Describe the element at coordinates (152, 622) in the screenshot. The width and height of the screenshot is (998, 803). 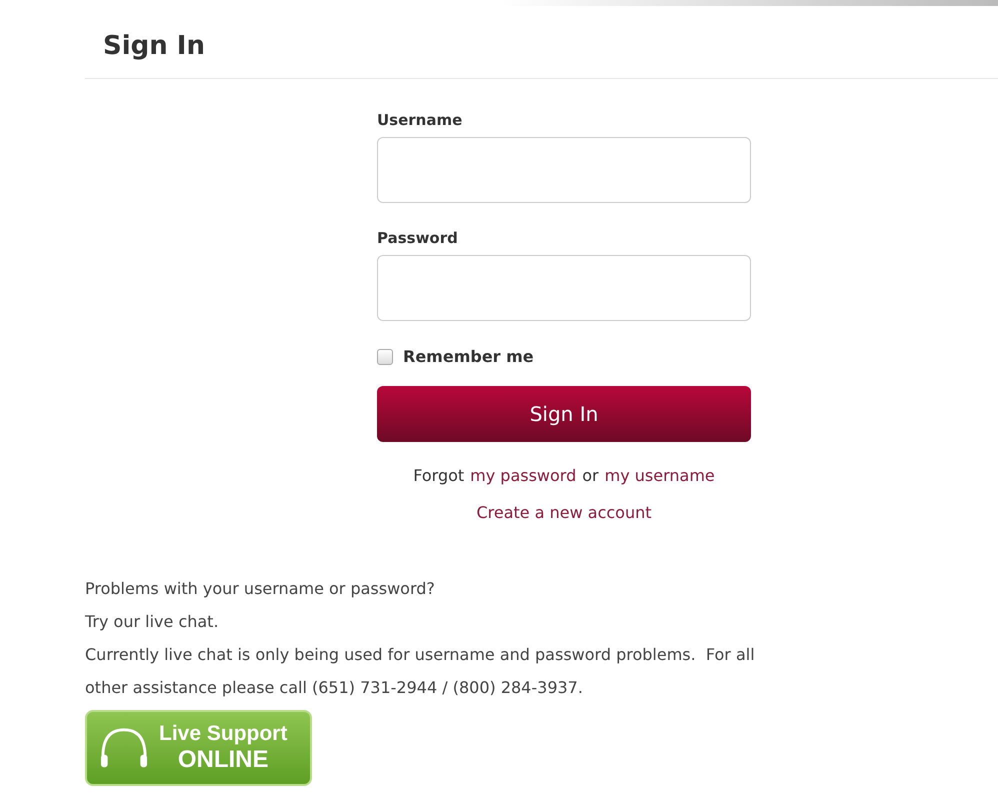
I see `help-text: Try our live chat.` at that location.